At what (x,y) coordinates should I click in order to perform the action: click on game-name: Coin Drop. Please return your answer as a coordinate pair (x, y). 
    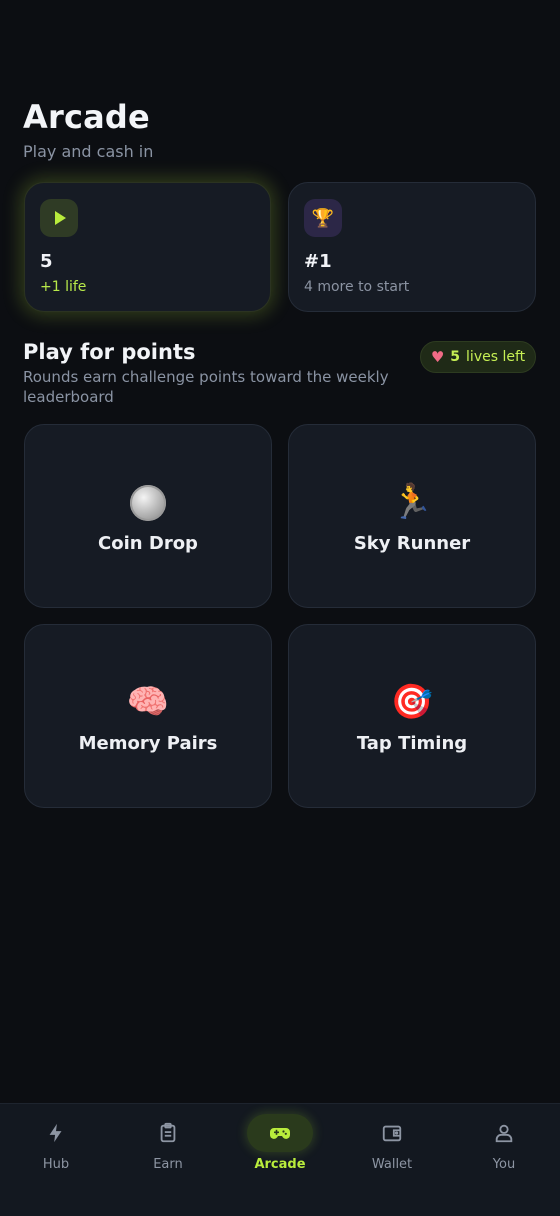
    Looking at the image, I should click on (148, 543).